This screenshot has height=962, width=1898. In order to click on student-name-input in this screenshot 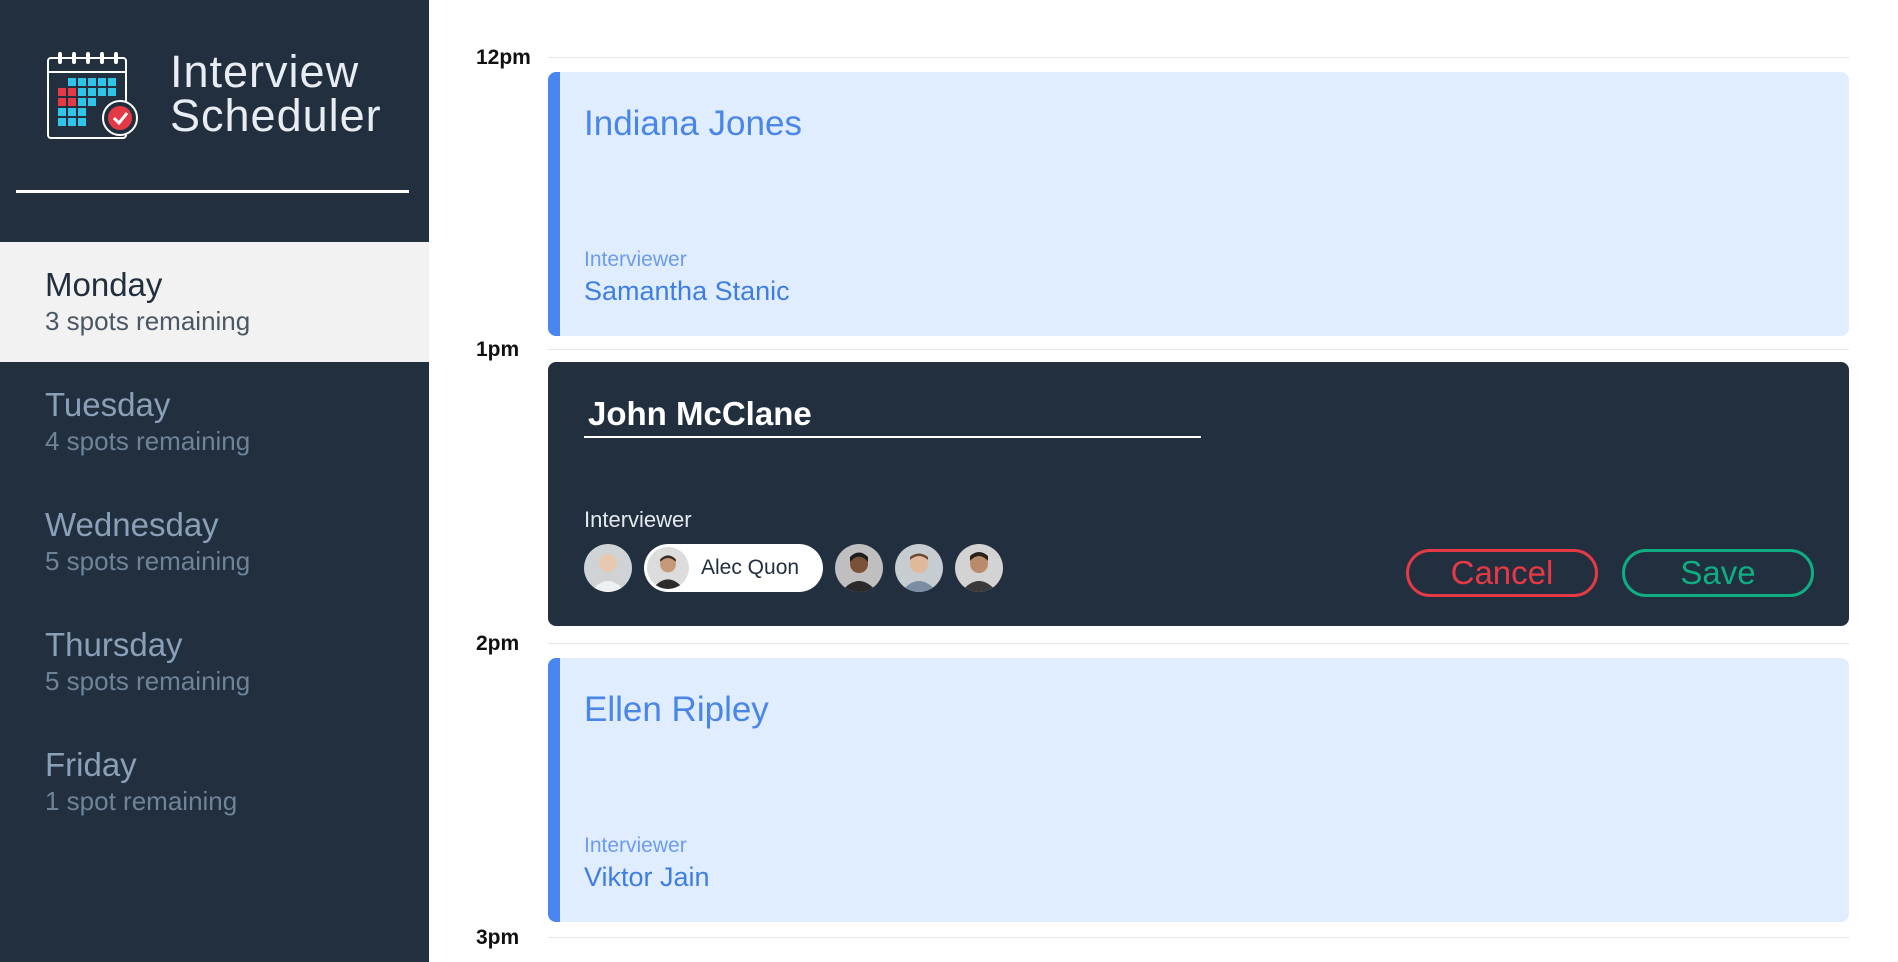, I will do `click(892, 415)`.